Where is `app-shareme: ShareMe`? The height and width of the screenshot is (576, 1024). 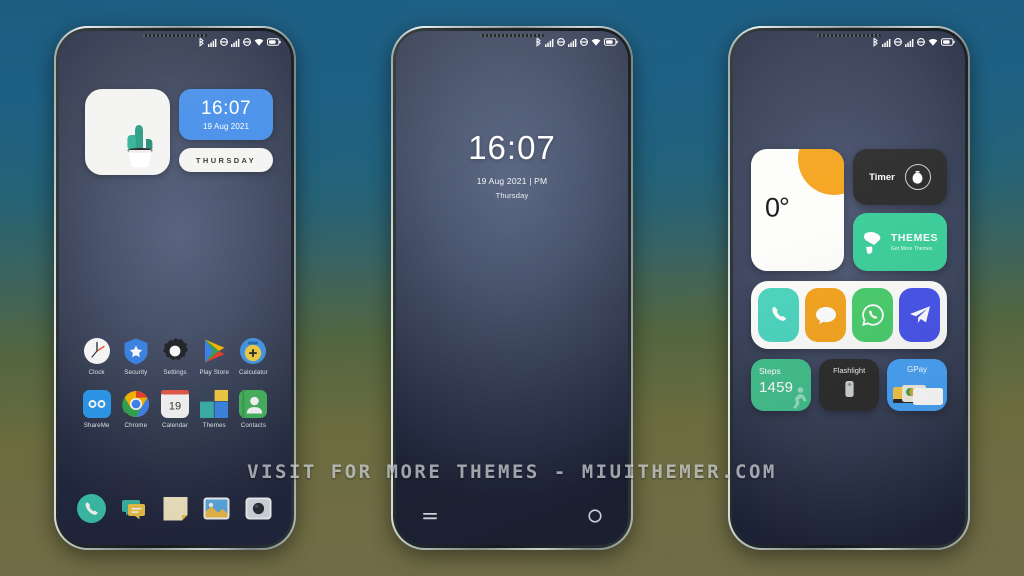
app-shareme: ShareMe is located at coordinates (96, 409).